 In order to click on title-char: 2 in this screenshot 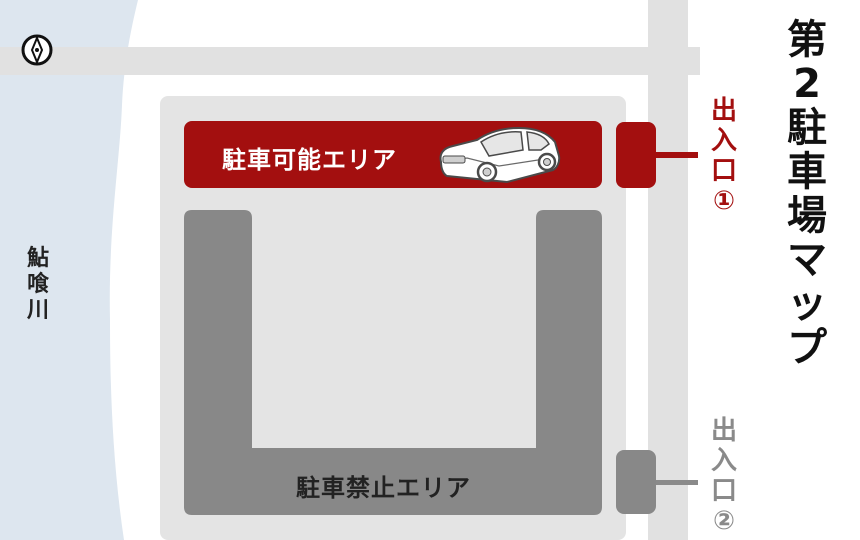, I will do `click(807, 84)`.